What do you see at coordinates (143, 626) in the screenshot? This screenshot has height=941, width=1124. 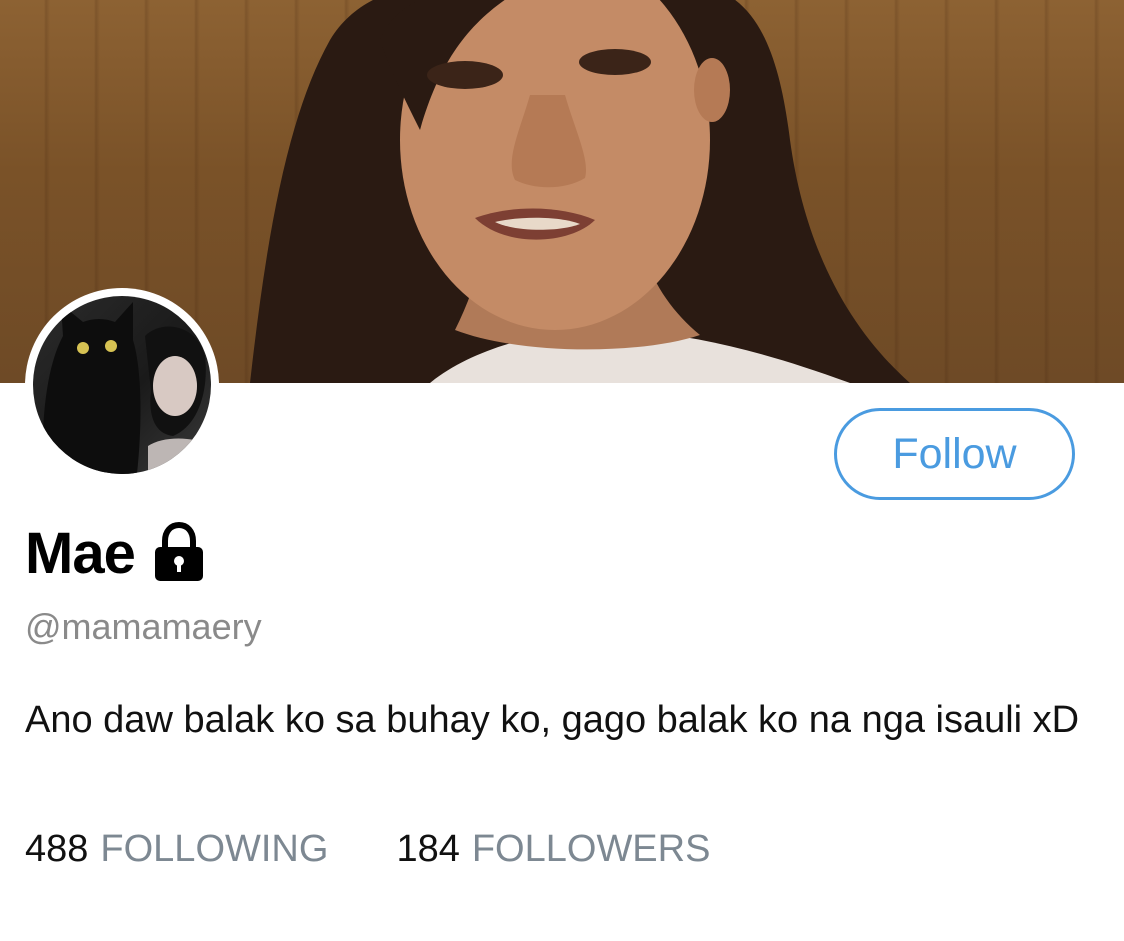 I see `profile-handle: @mamamaery` at bounding box center [143, 626].